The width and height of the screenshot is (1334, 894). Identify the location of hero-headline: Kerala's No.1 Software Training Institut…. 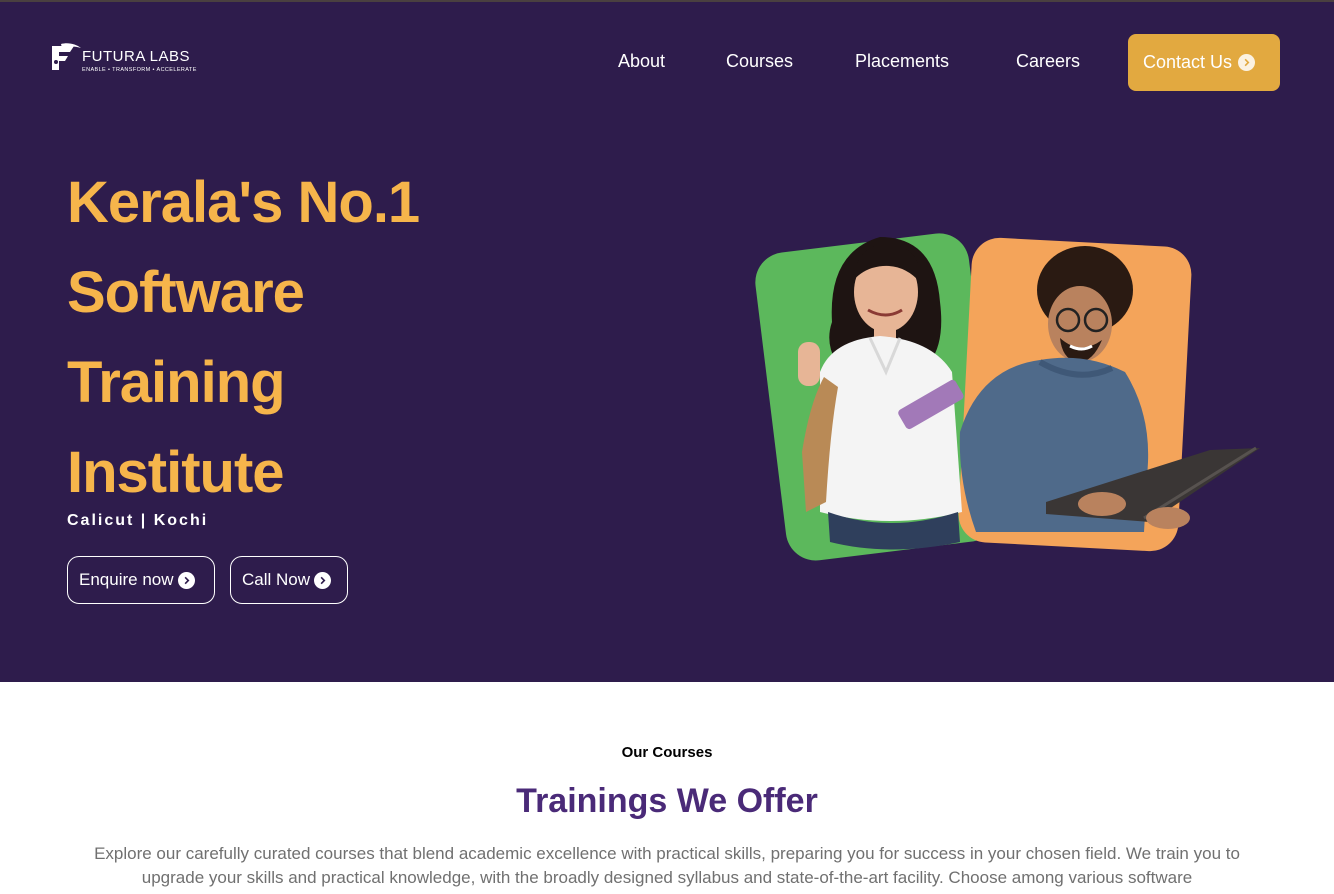
(282, 338).